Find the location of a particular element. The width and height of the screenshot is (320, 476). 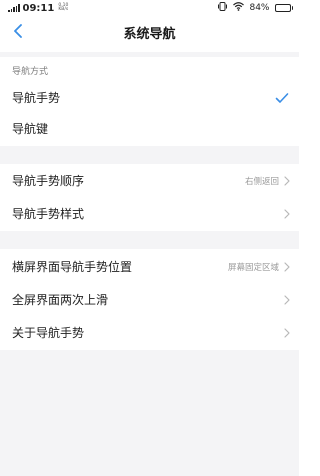

option-label: 导航手势 is located at coordinates (36, 98).